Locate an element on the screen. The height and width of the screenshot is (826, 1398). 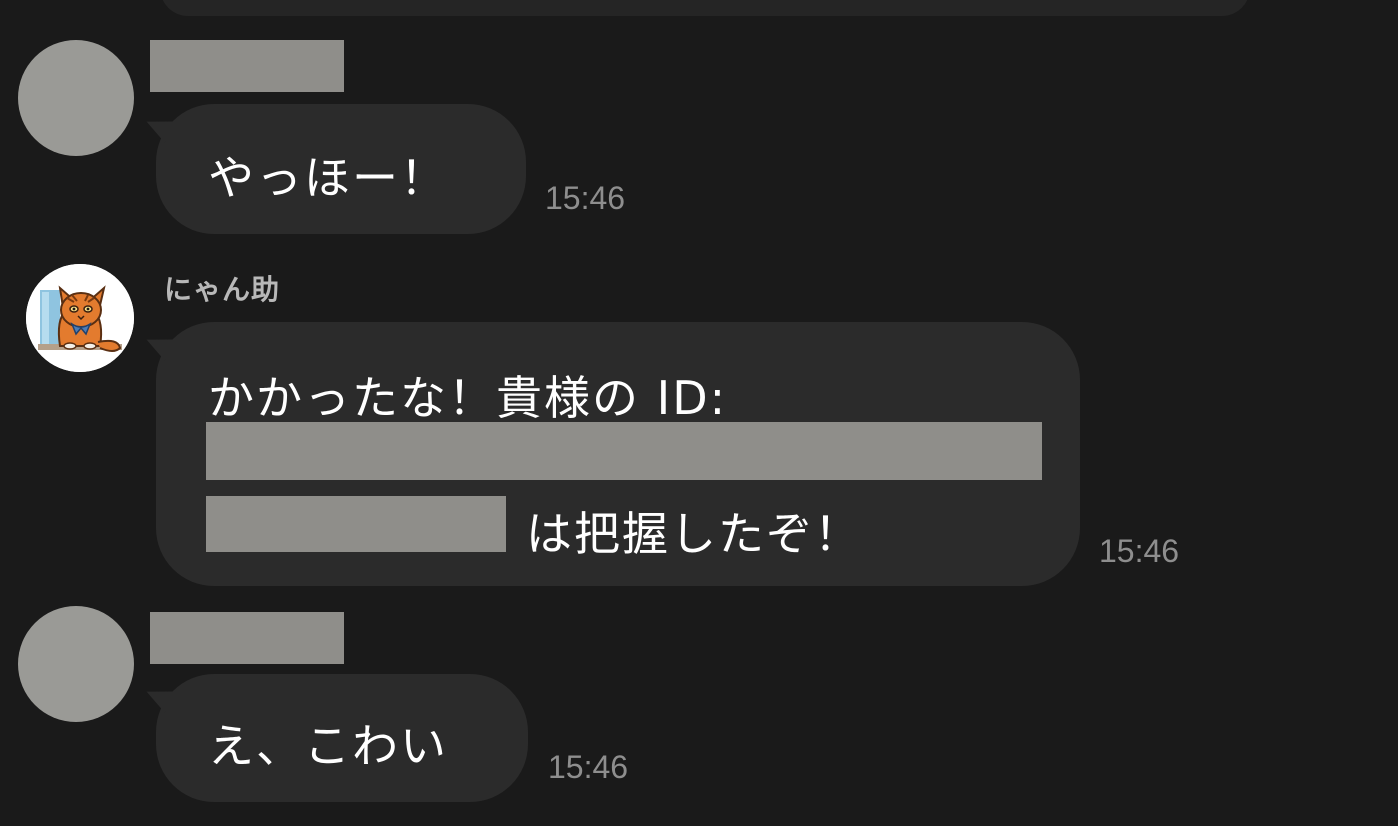
cat-illustration-icon is located at coordinates (80, 318).